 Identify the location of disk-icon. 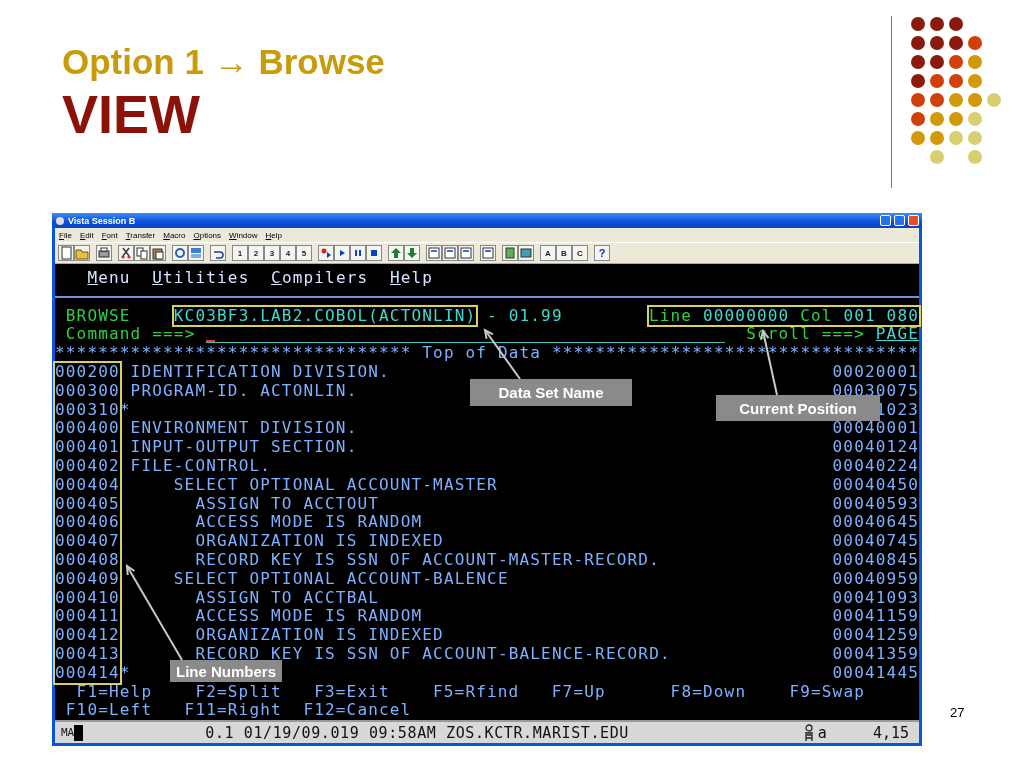
(526, 253).